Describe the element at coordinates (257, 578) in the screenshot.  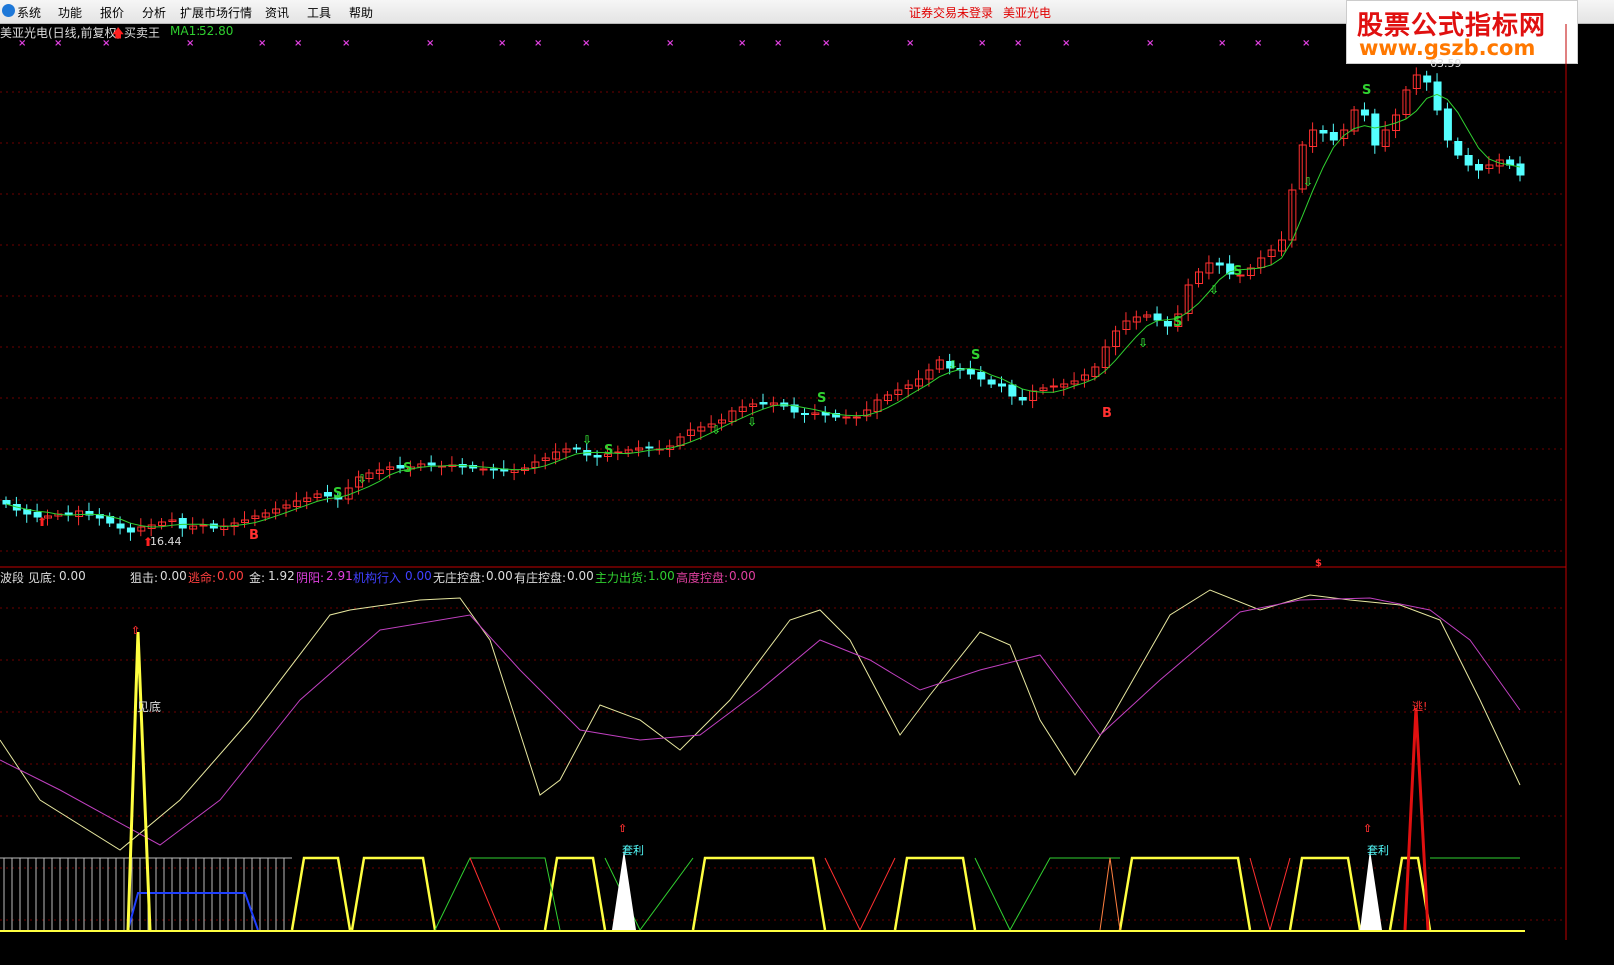
I see `ind-gold-label: 金:` at that location.